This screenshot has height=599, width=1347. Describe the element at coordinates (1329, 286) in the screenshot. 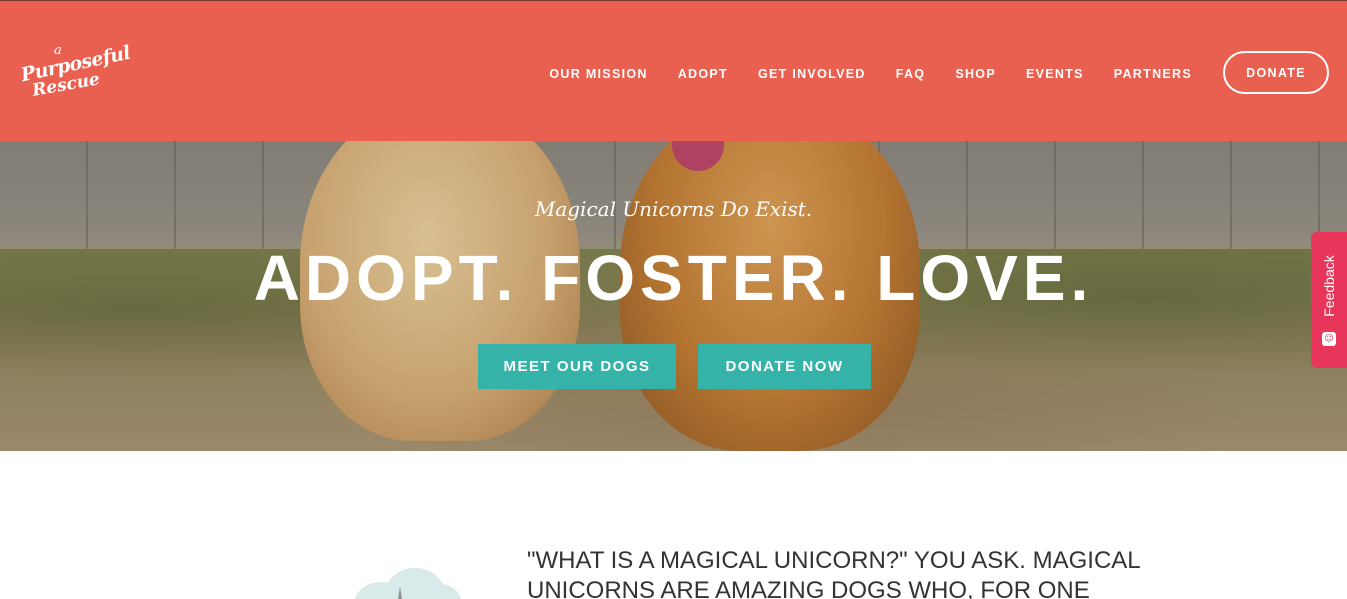

I see `feedback-label: Feedback` at that location.